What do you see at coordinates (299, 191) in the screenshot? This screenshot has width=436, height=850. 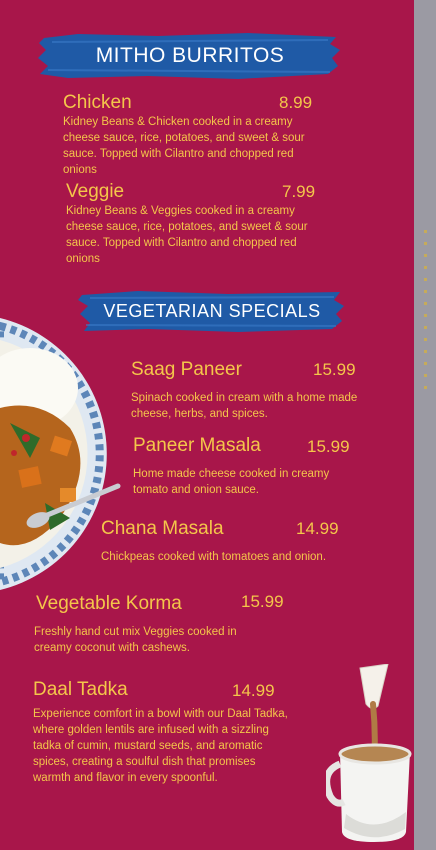 I see `item-price: 7.99` at bounding box center [299, 191].